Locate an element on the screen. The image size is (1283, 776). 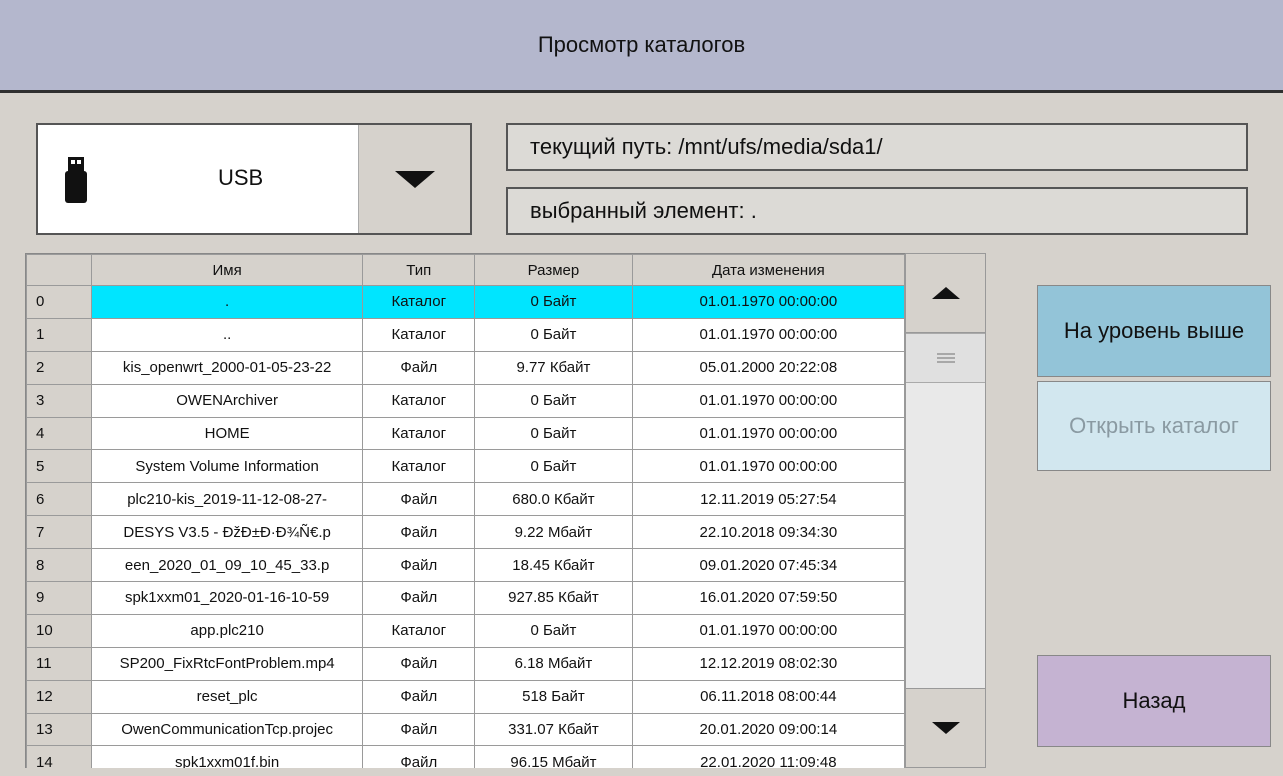
grip-line-icon is located at coordinates (945, 354).